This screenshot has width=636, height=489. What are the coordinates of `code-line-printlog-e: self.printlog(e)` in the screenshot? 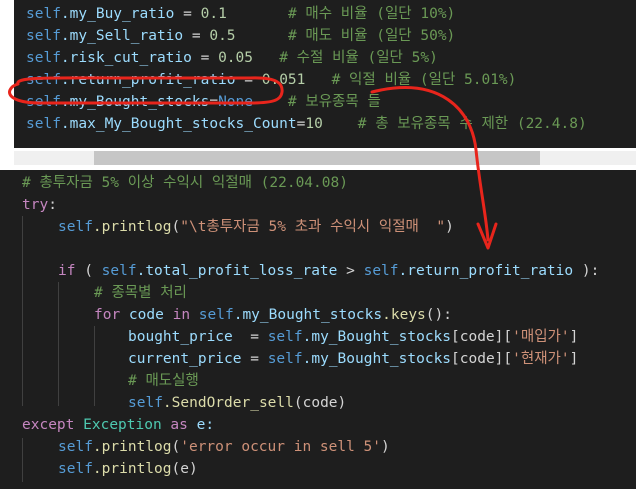 It's located at (128, 469).